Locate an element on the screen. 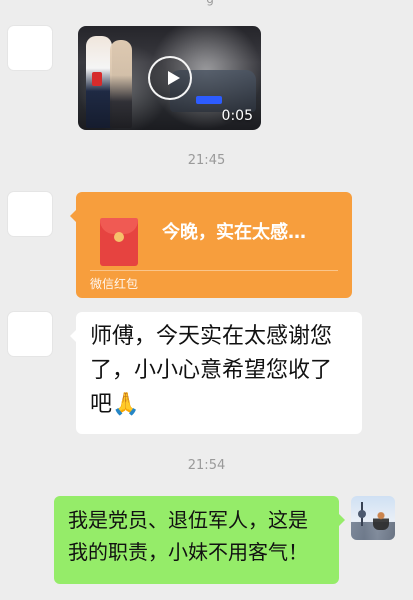 The width and height of the screenshot is (413, 600). video-red-mark is located at coordinates (97, 79).